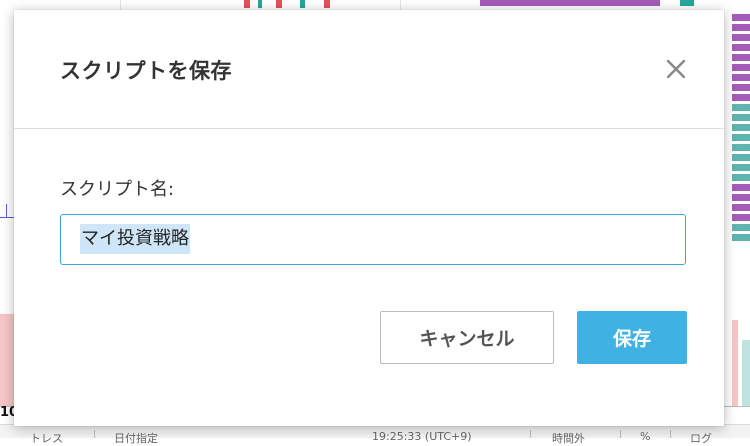 The width and height of the screenshot is (750, 446). I want to click on script-name-label: スクリプト名:, so click(117, 189).